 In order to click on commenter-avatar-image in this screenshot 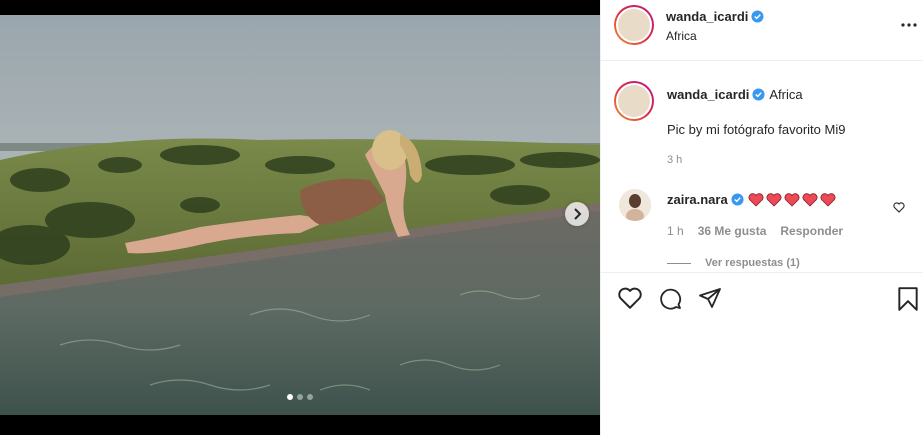, I will do `click(635, 205)`.